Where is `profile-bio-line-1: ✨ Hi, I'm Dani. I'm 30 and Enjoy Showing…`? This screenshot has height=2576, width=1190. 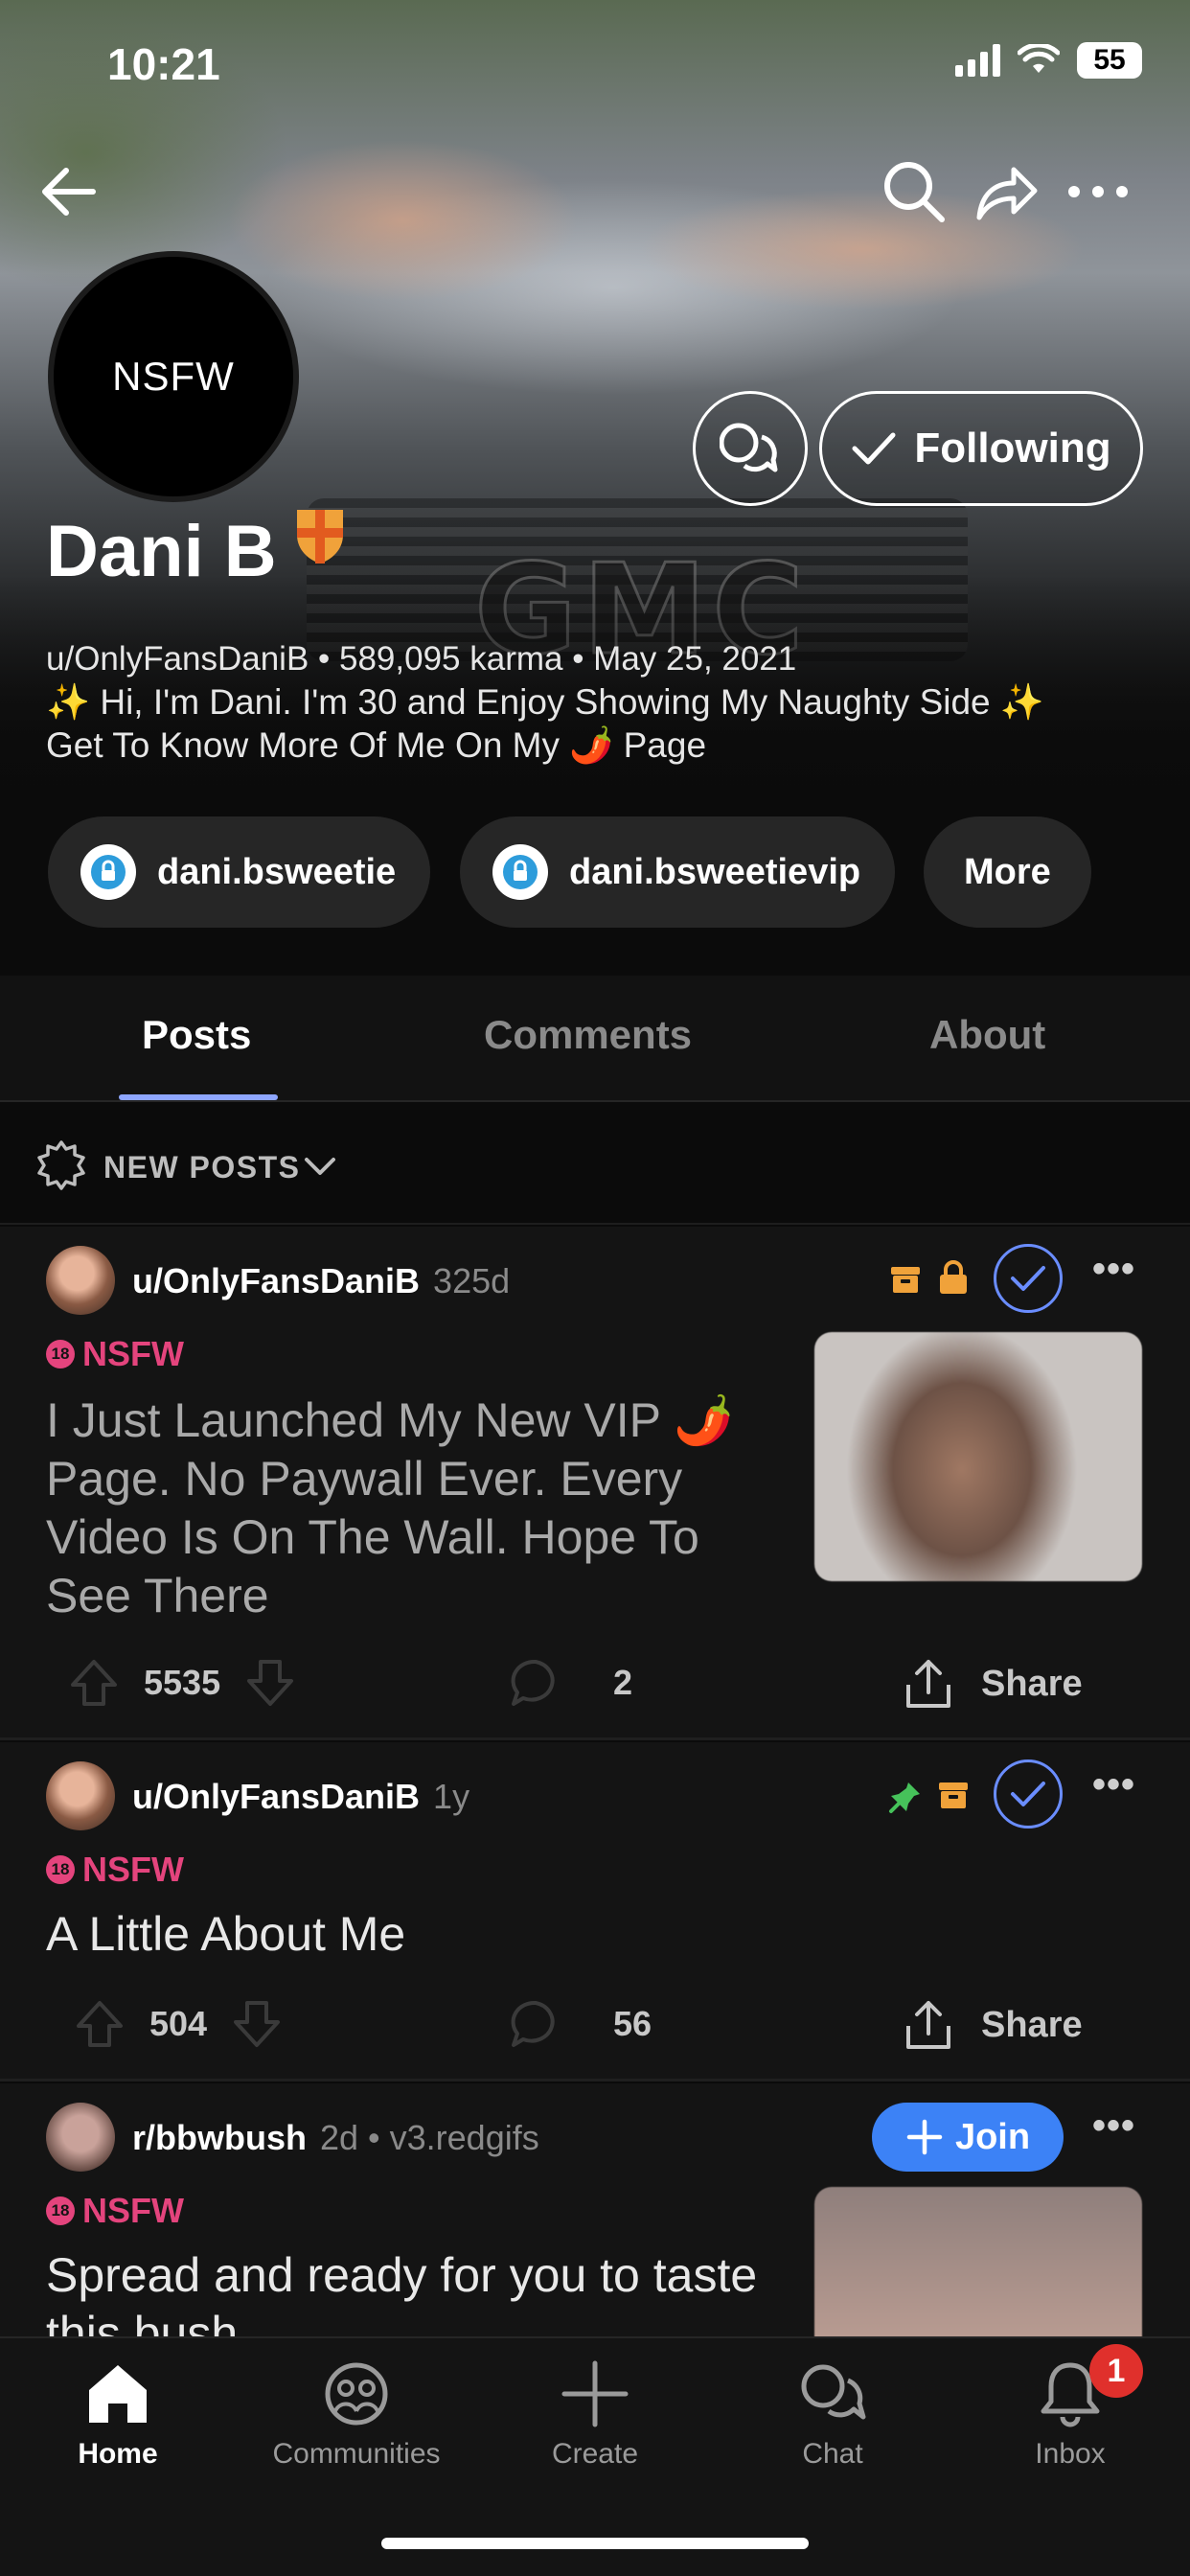 profile-bio-line-1: ✨ Hi, I'm Dani. I'm 30 and Enjoy Showing… is located at coordinates (545, 702).